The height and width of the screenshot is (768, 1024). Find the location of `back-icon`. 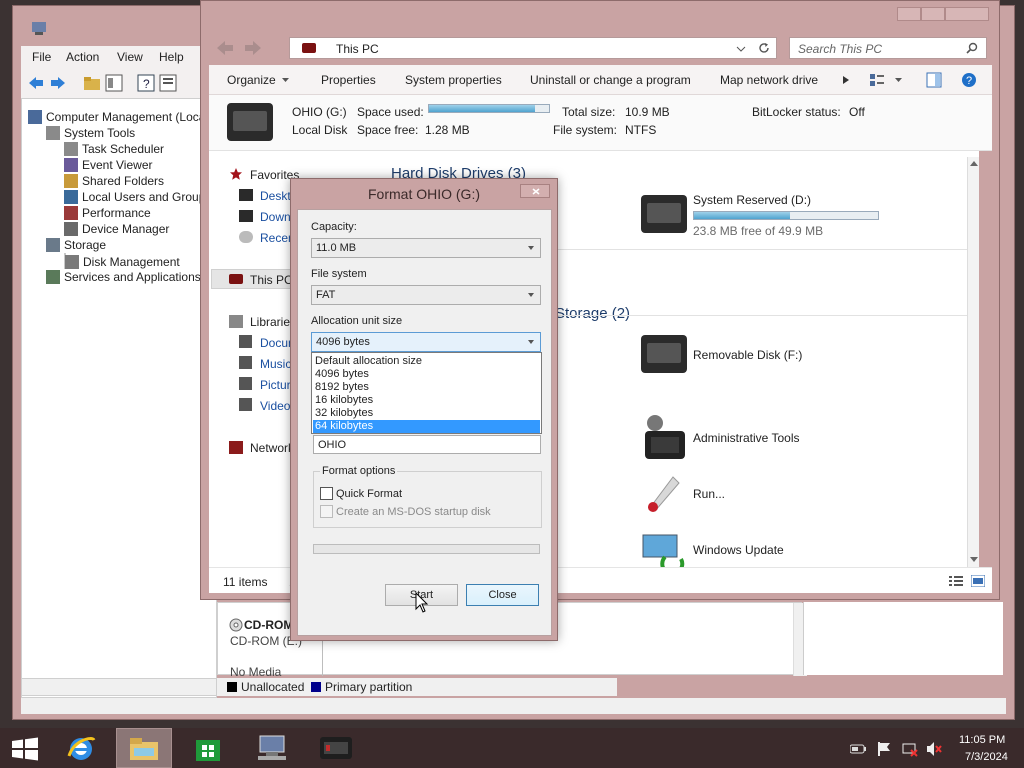

back-icon is located at coordinates (36, 83).